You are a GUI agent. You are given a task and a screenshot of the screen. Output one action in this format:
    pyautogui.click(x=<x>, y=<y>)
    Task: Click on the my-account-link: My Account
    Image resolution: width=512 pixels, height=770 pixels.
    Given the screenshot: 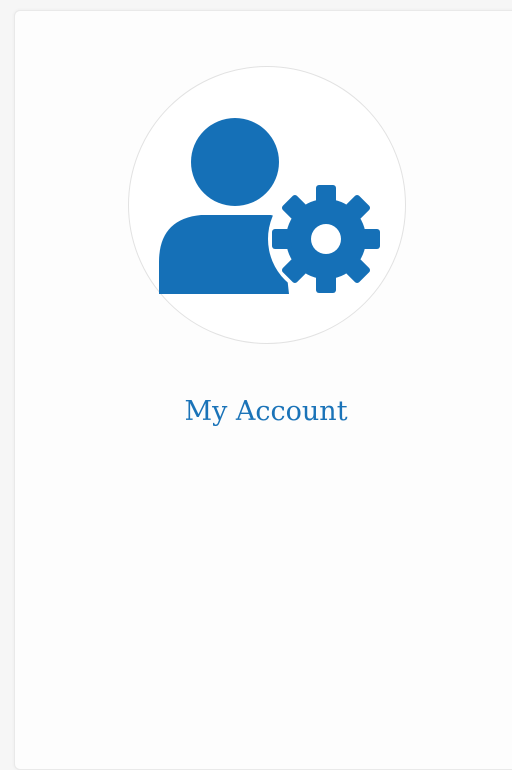 What is the action you would take?
    pyautogui.click(x=263, y=411)
    